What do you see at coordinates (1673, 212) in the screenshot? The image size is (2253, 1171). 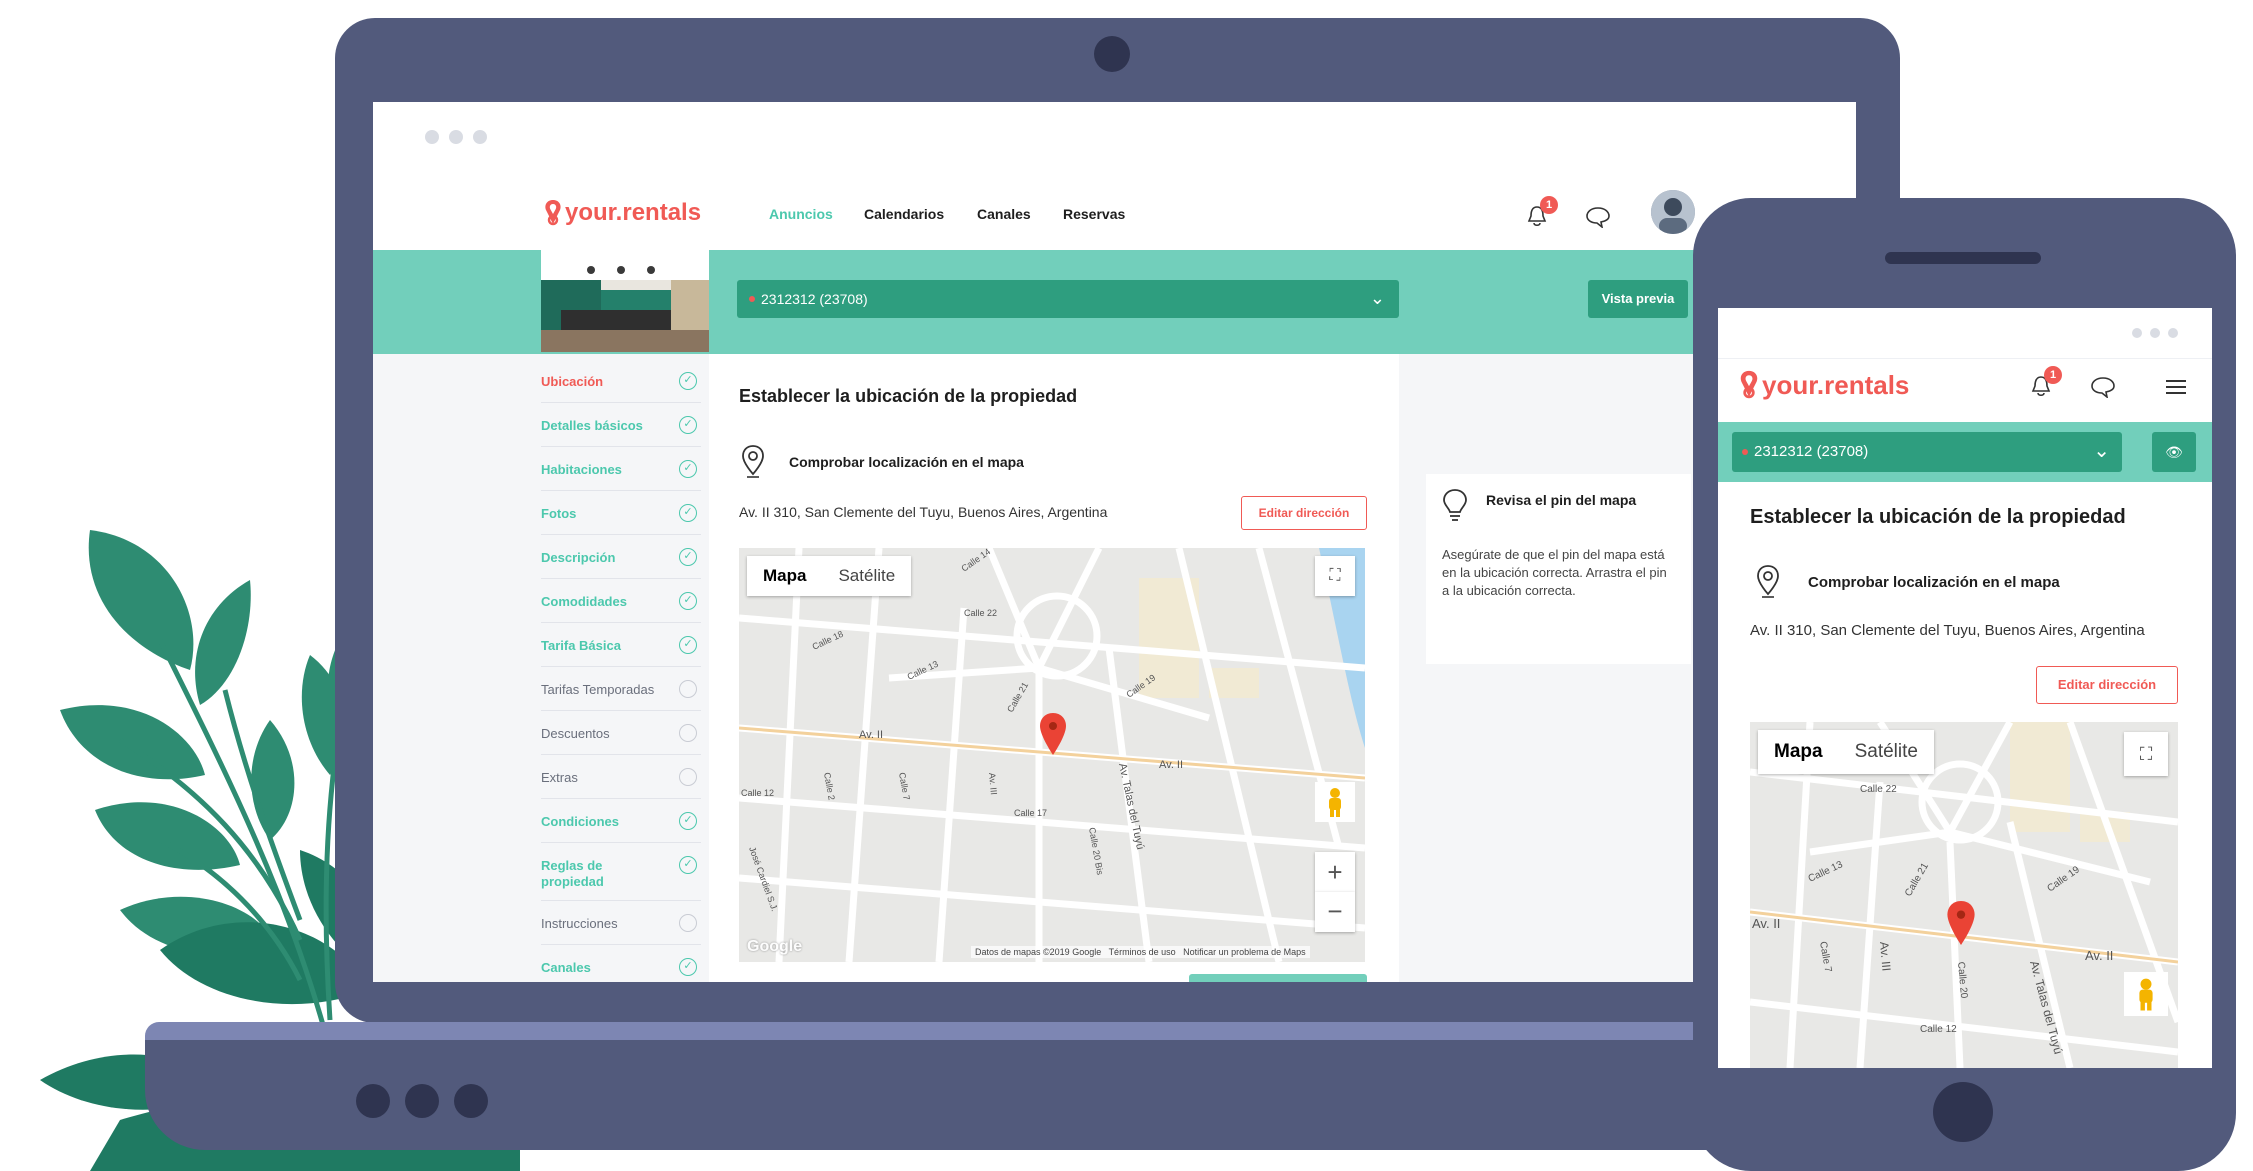 I see `avatar` at bounding box center [1673, 212].